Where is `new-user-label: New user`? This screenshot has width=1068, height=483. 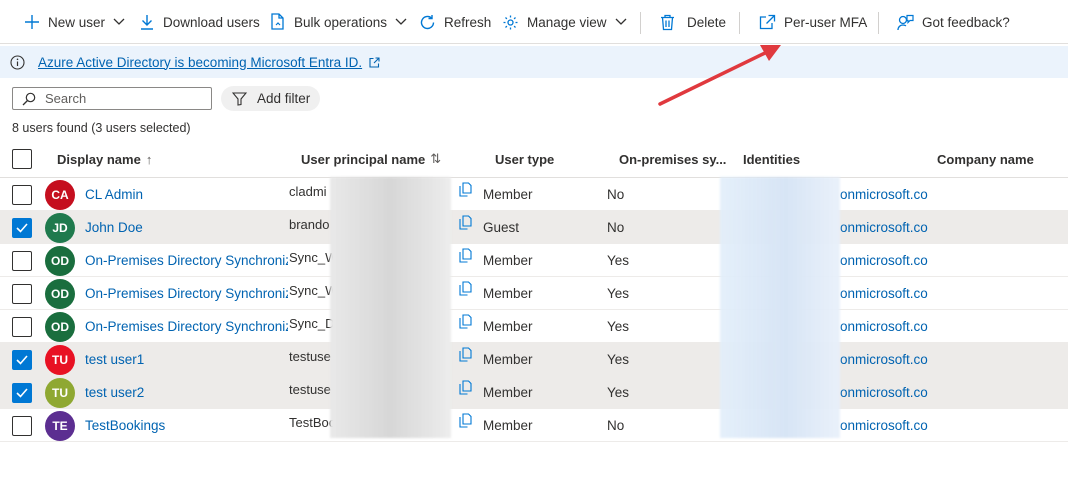 new-user-label: New user is located at coordinates (77, 22).